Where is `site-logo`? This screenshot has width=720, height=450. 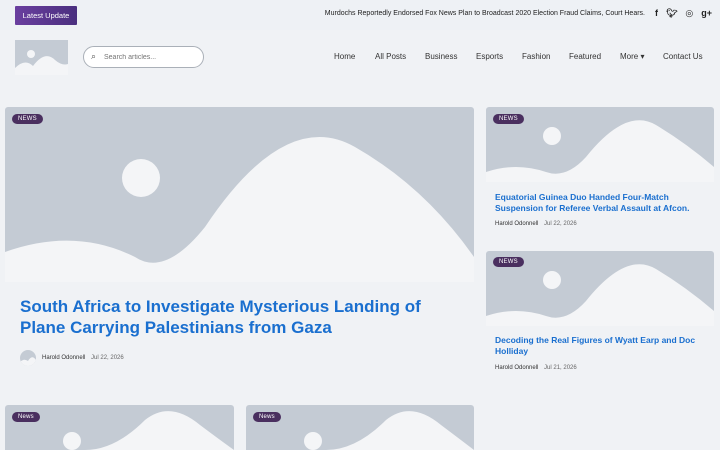 site-logo is located at coordinates (41, 57).